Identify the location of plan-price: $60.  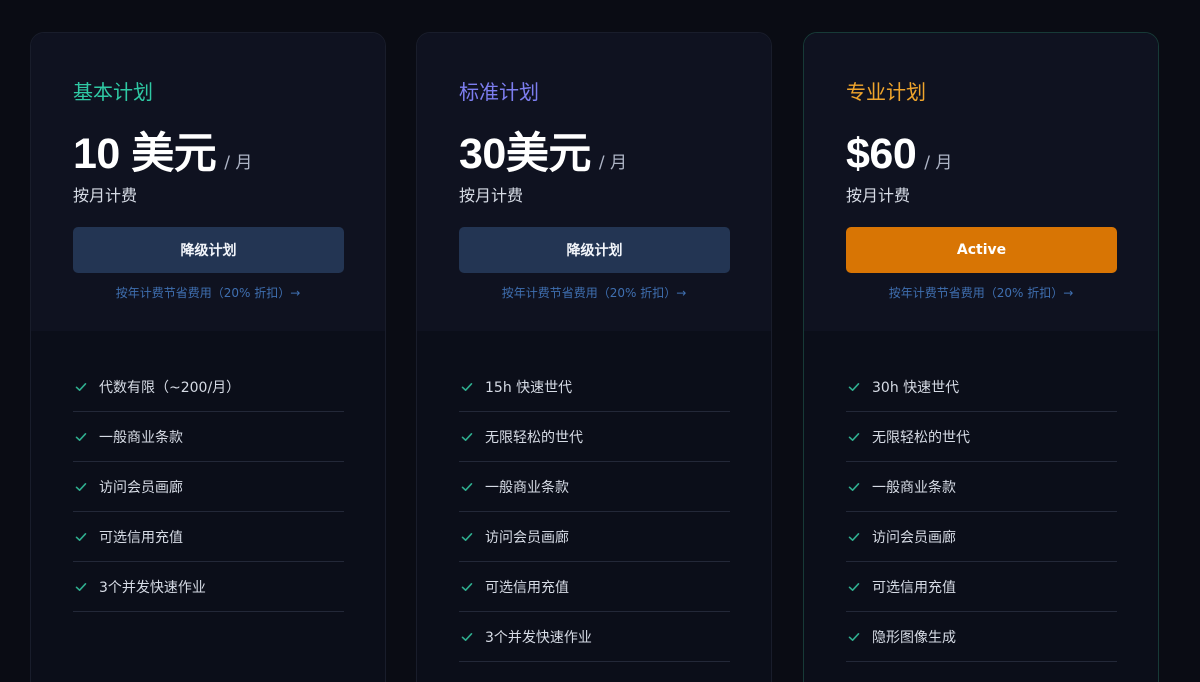
(881, 154).